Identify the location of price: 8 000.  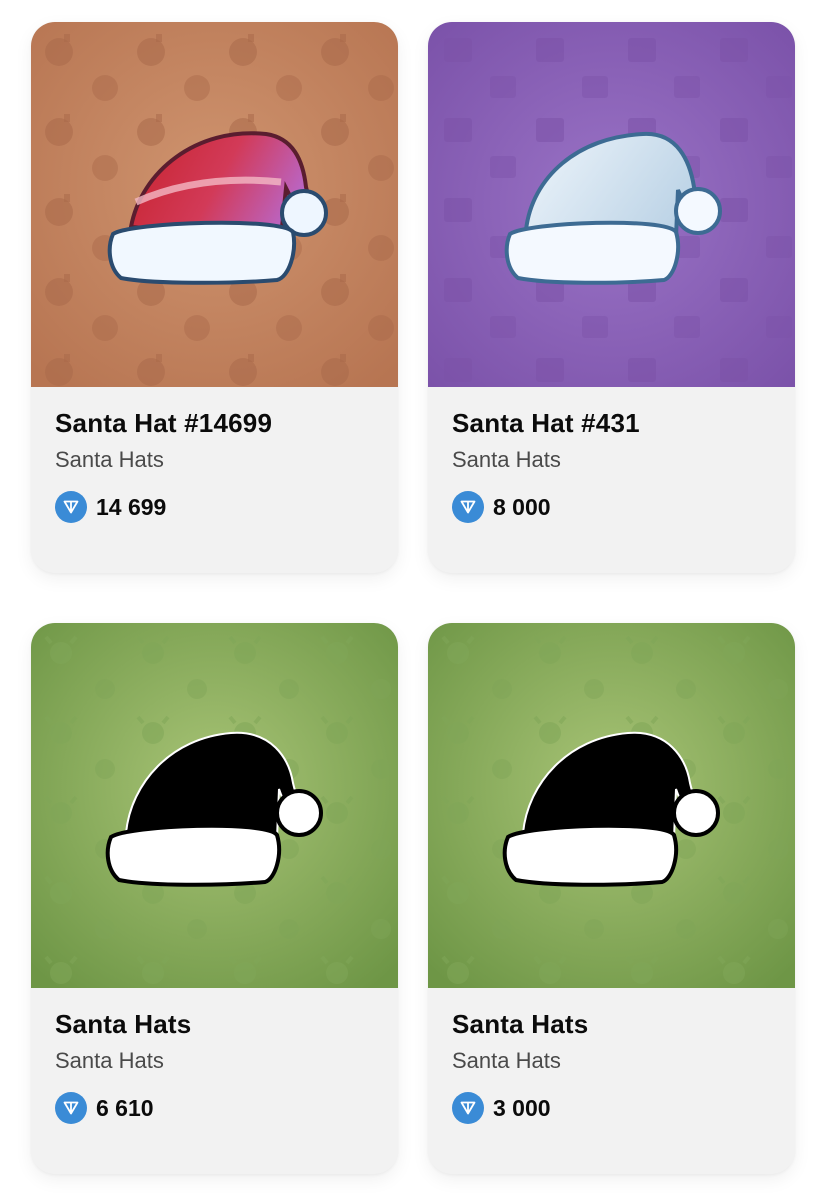
(501, 507).